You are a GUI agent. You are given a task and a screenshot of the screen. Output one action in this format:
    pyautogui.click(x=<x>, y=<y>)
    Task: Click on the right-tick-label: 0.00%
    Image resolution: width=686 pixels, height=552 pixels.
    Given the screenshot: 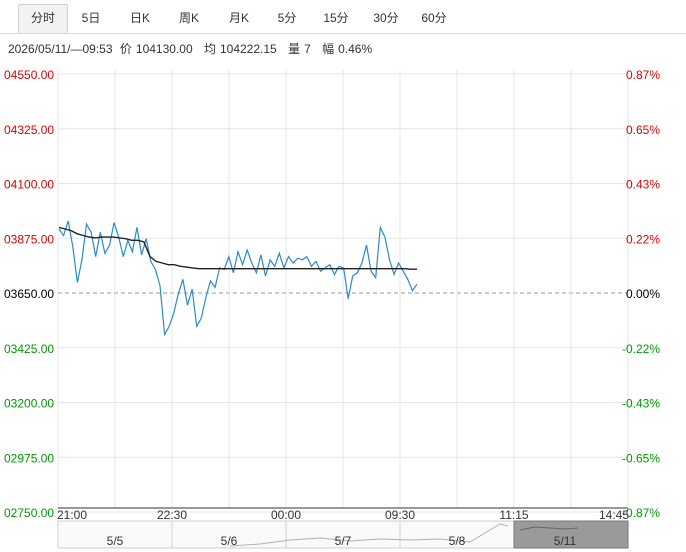 What is the action you would take?
    pyautogui.click(x=643, y=294)
    